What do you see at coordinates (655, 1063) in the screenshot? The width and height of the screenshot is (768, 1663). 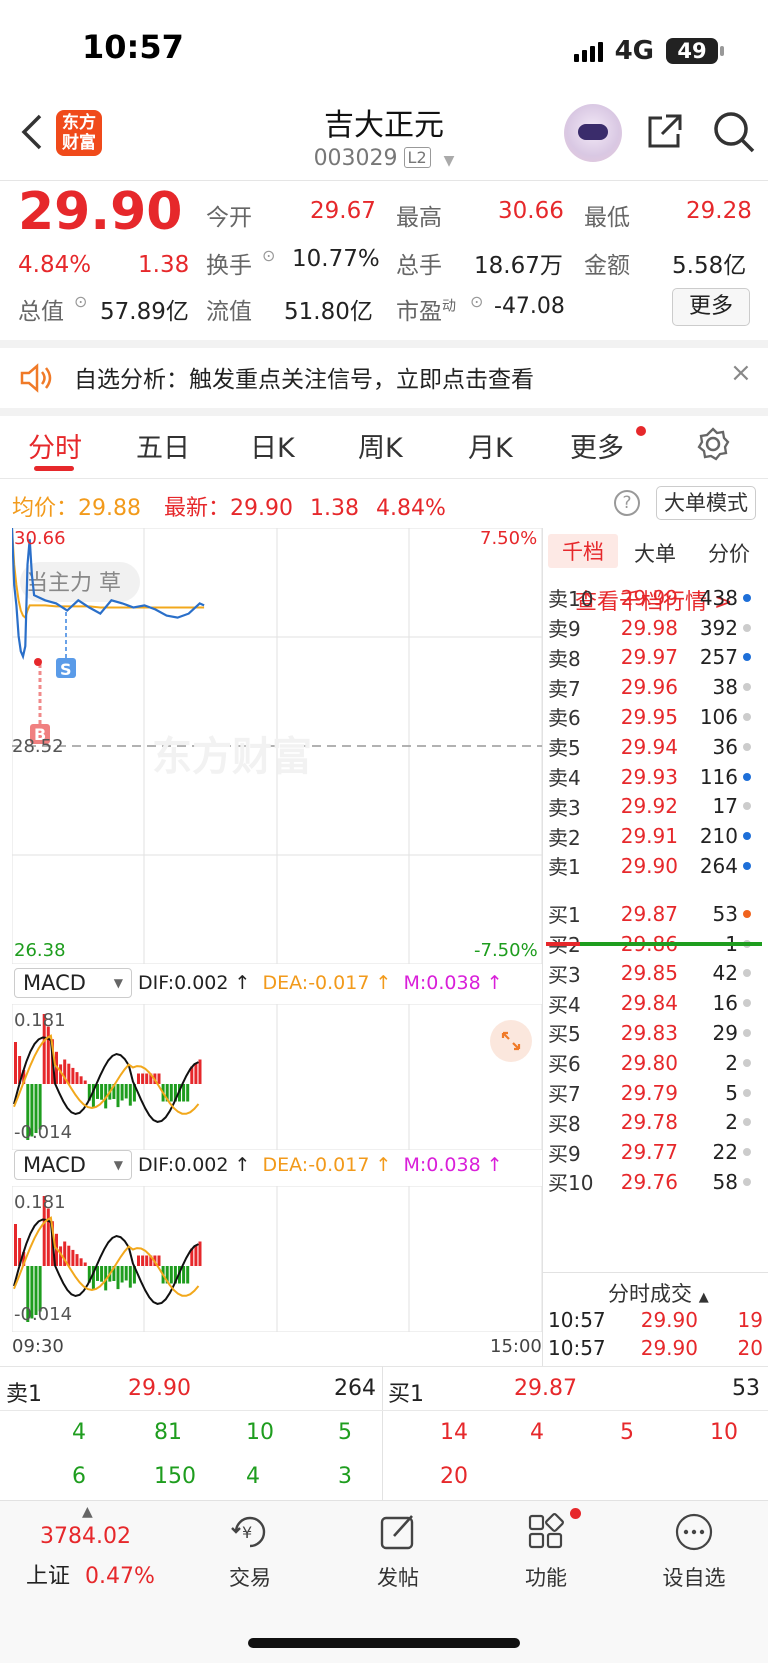 I see `bid-row: 买6 29.80 2` at bounding box center [655, 1063].